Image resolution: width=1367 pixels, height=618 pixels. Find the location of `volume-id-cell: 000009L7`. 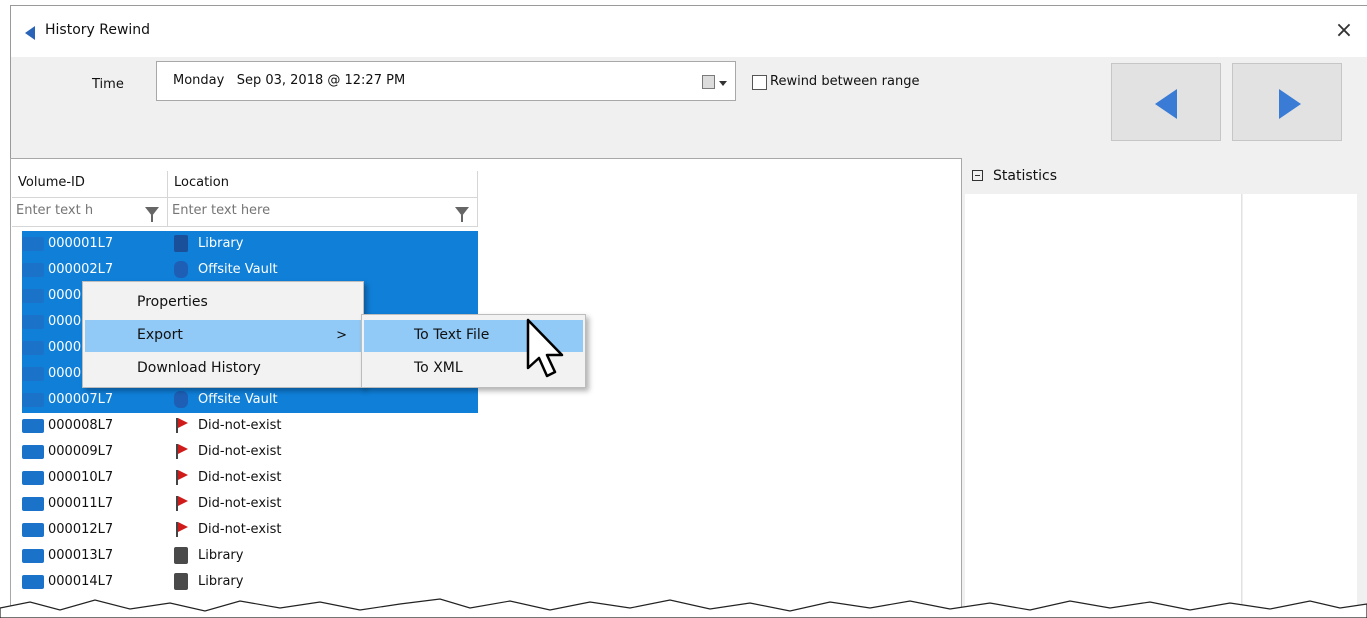

volume-id-cell: 000009L7 is located at coordinates (81, 451).